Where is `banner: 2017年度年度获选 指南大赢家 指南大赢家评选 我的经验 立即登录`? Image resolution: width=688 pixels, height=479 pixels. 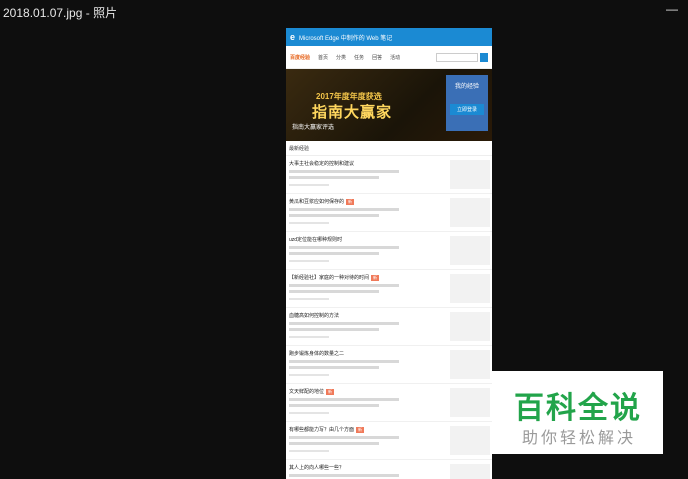
banner: 2017年度年度获选 指南大赢家 指南大赢家评选 我的经验 立即登录 is located at coordinates (389, 105).